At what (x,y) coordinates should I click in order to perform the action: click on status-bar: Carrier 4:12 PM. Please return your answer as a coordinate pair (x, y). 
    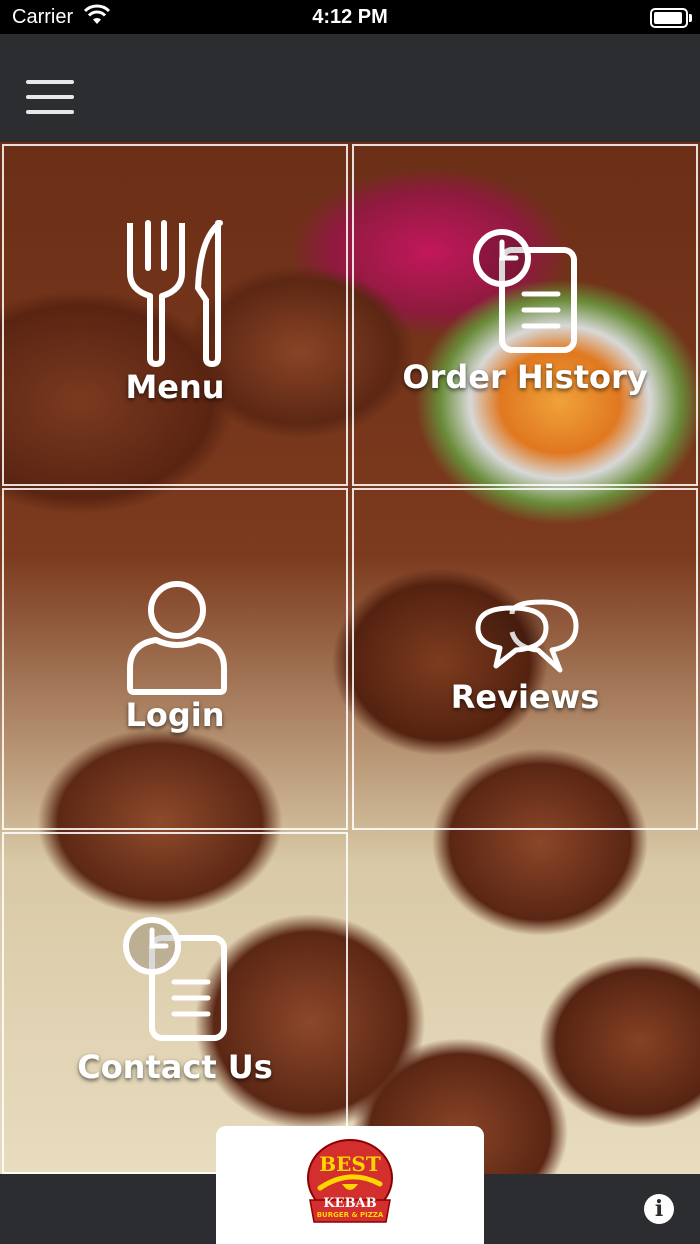
    Looking at the image, I should click on (350, 17).